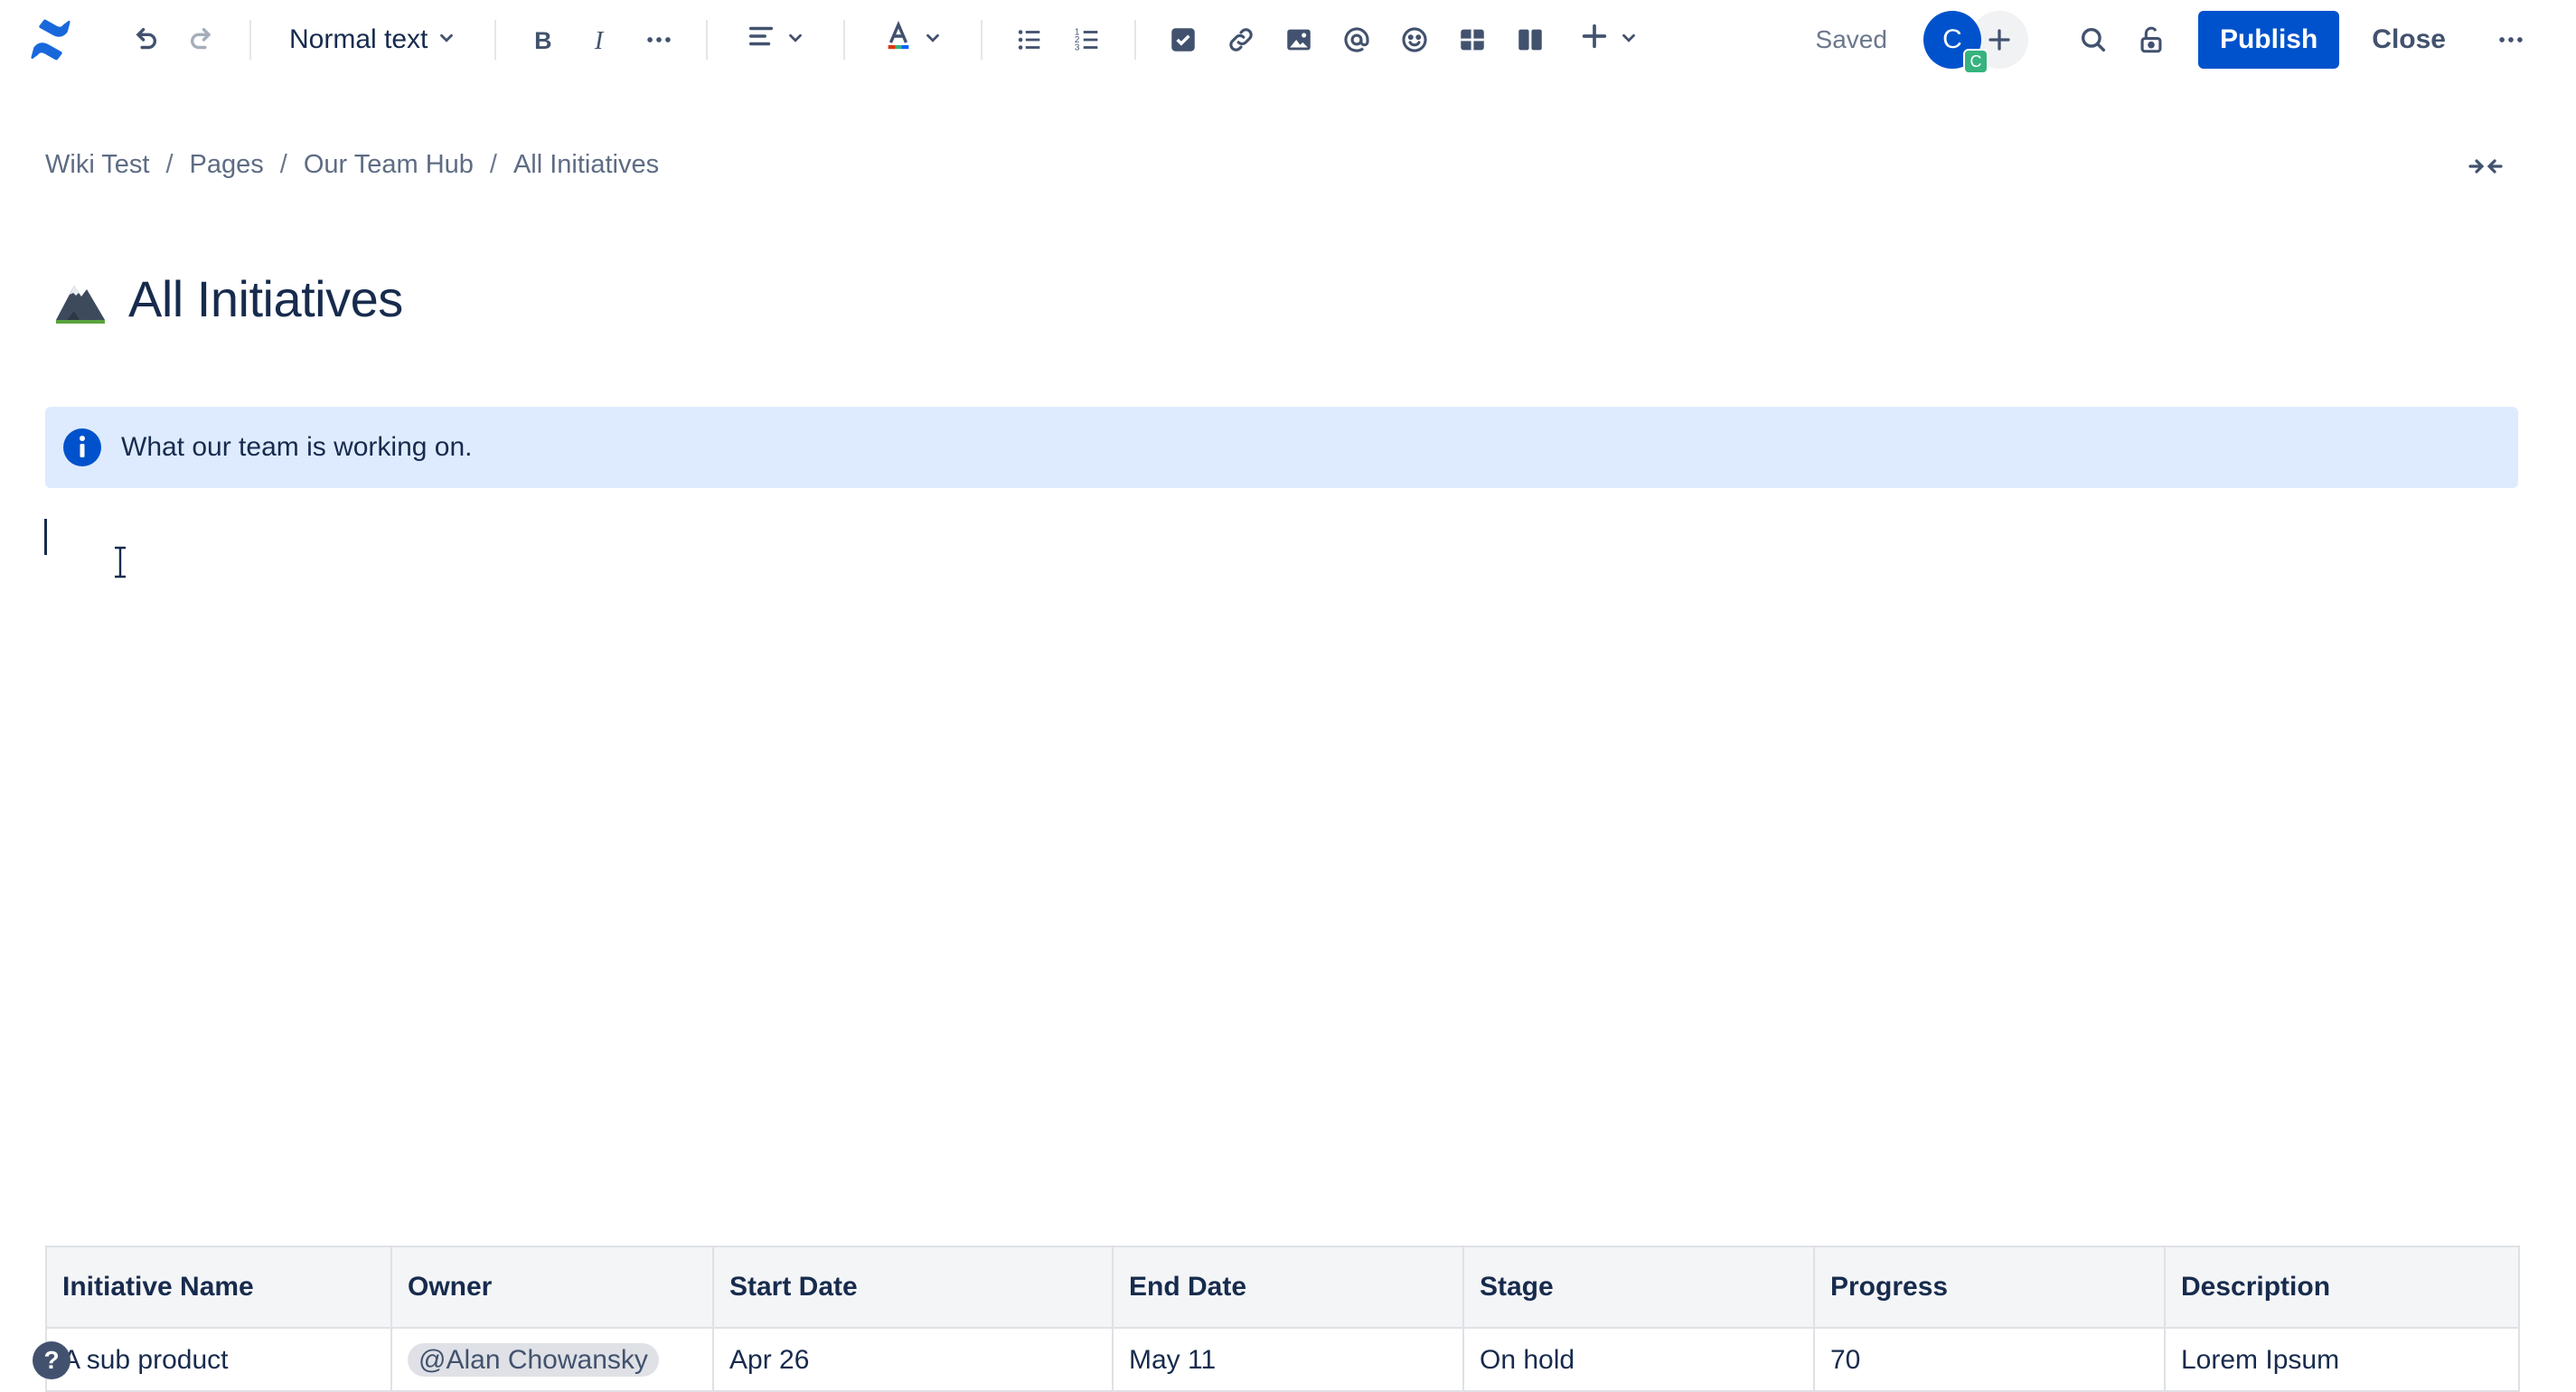 The image size is (2576, 1392). I want to click on page-title-row: All Initiatives, so click(229, 298).